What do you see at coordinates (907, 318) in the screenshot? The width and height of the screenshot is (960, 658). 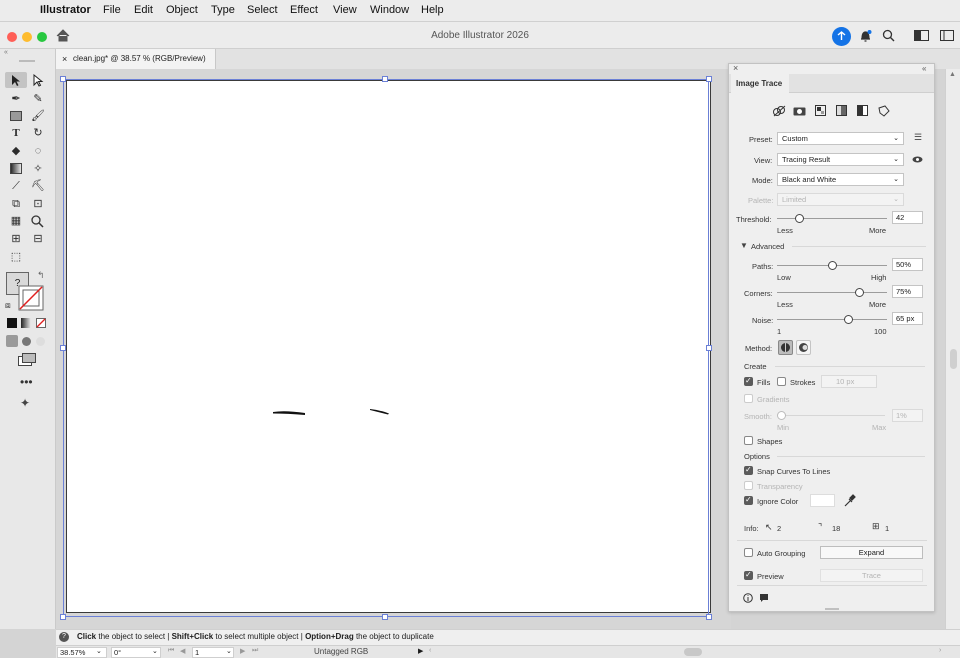 I see `noise-input: 65 px` at bounding box center [907, 318].